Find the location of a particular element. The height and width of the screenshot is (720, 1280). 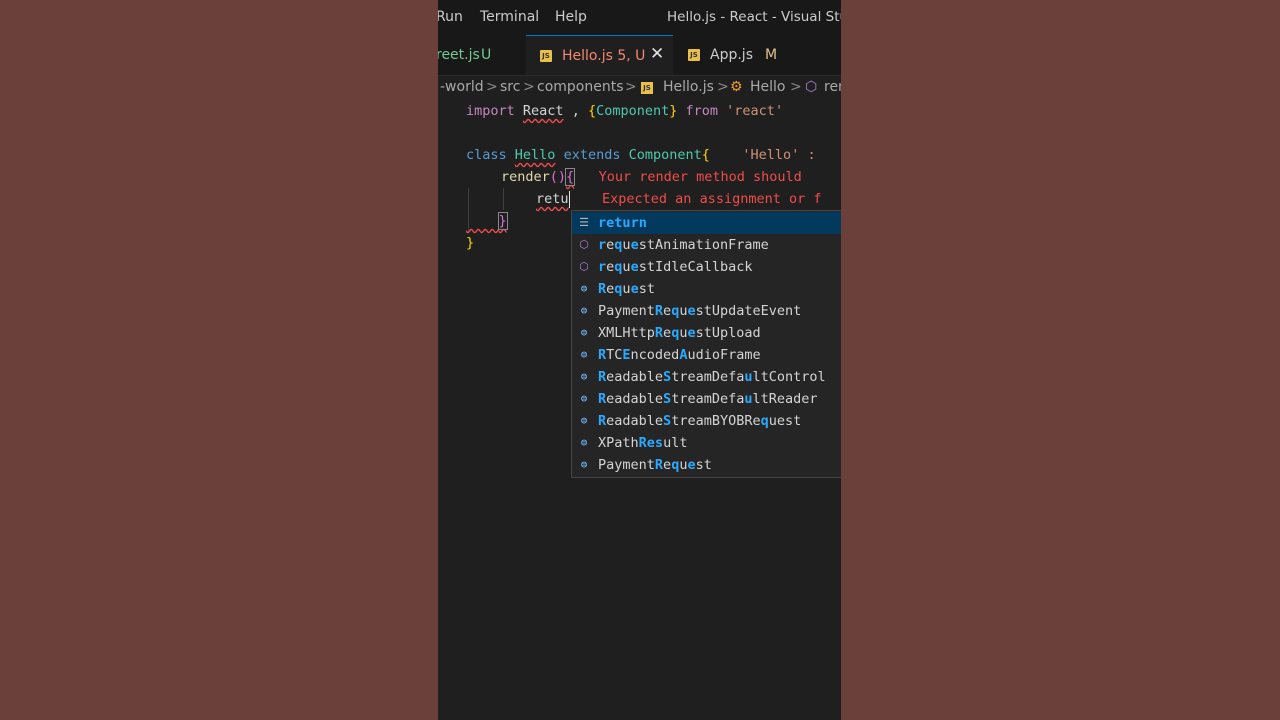

code-token: () is located at coordinates (558, 177).